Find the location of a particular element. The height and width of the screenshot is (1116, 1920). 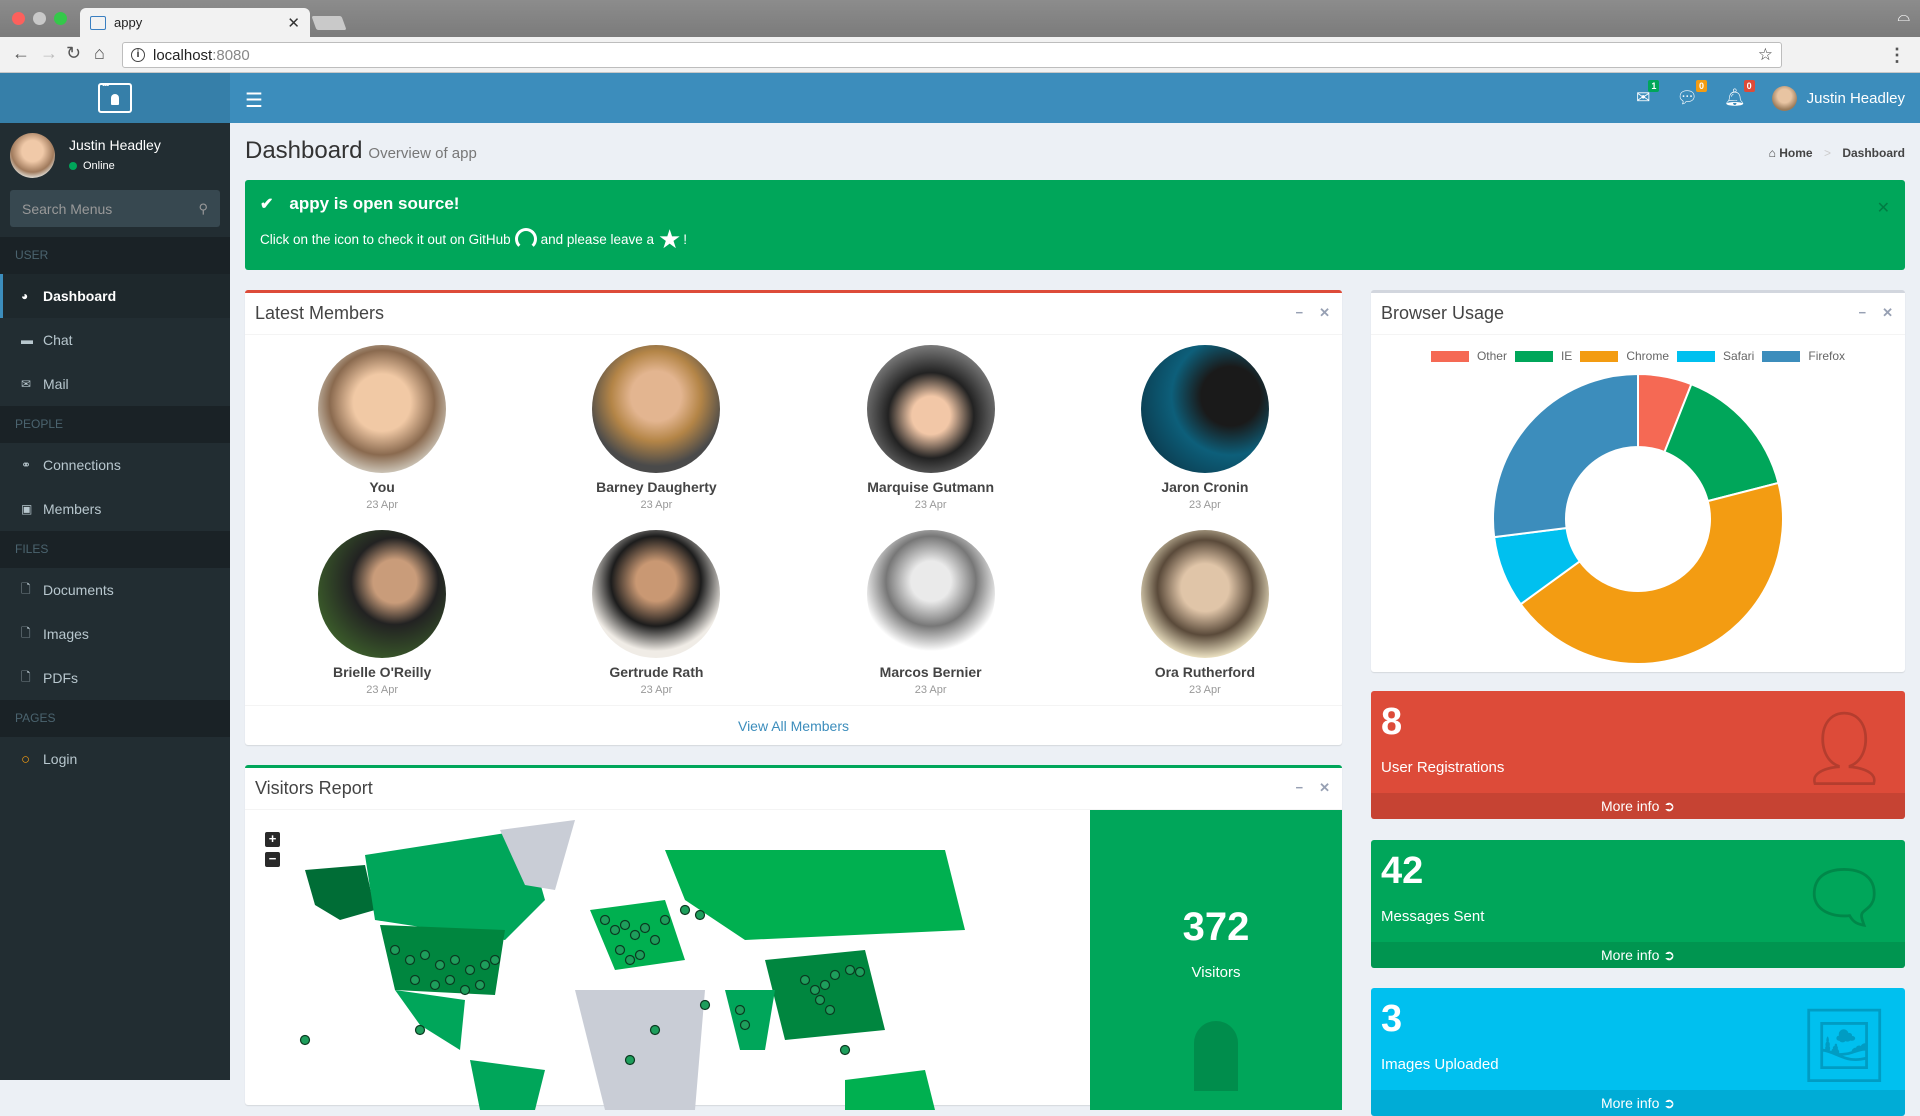

sidebar-item-mail: ✉ Mail is located at coordinates (115, 384).